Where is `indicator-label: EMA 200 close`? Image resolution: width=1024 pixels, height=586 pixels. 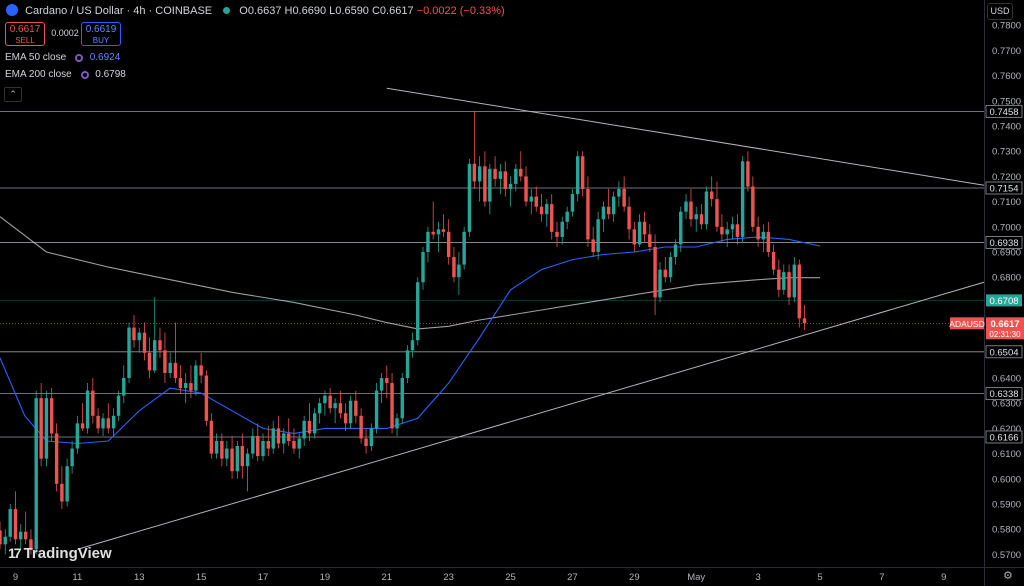 indicator-label: EMA 200 close is located at coordinates (38, 74).